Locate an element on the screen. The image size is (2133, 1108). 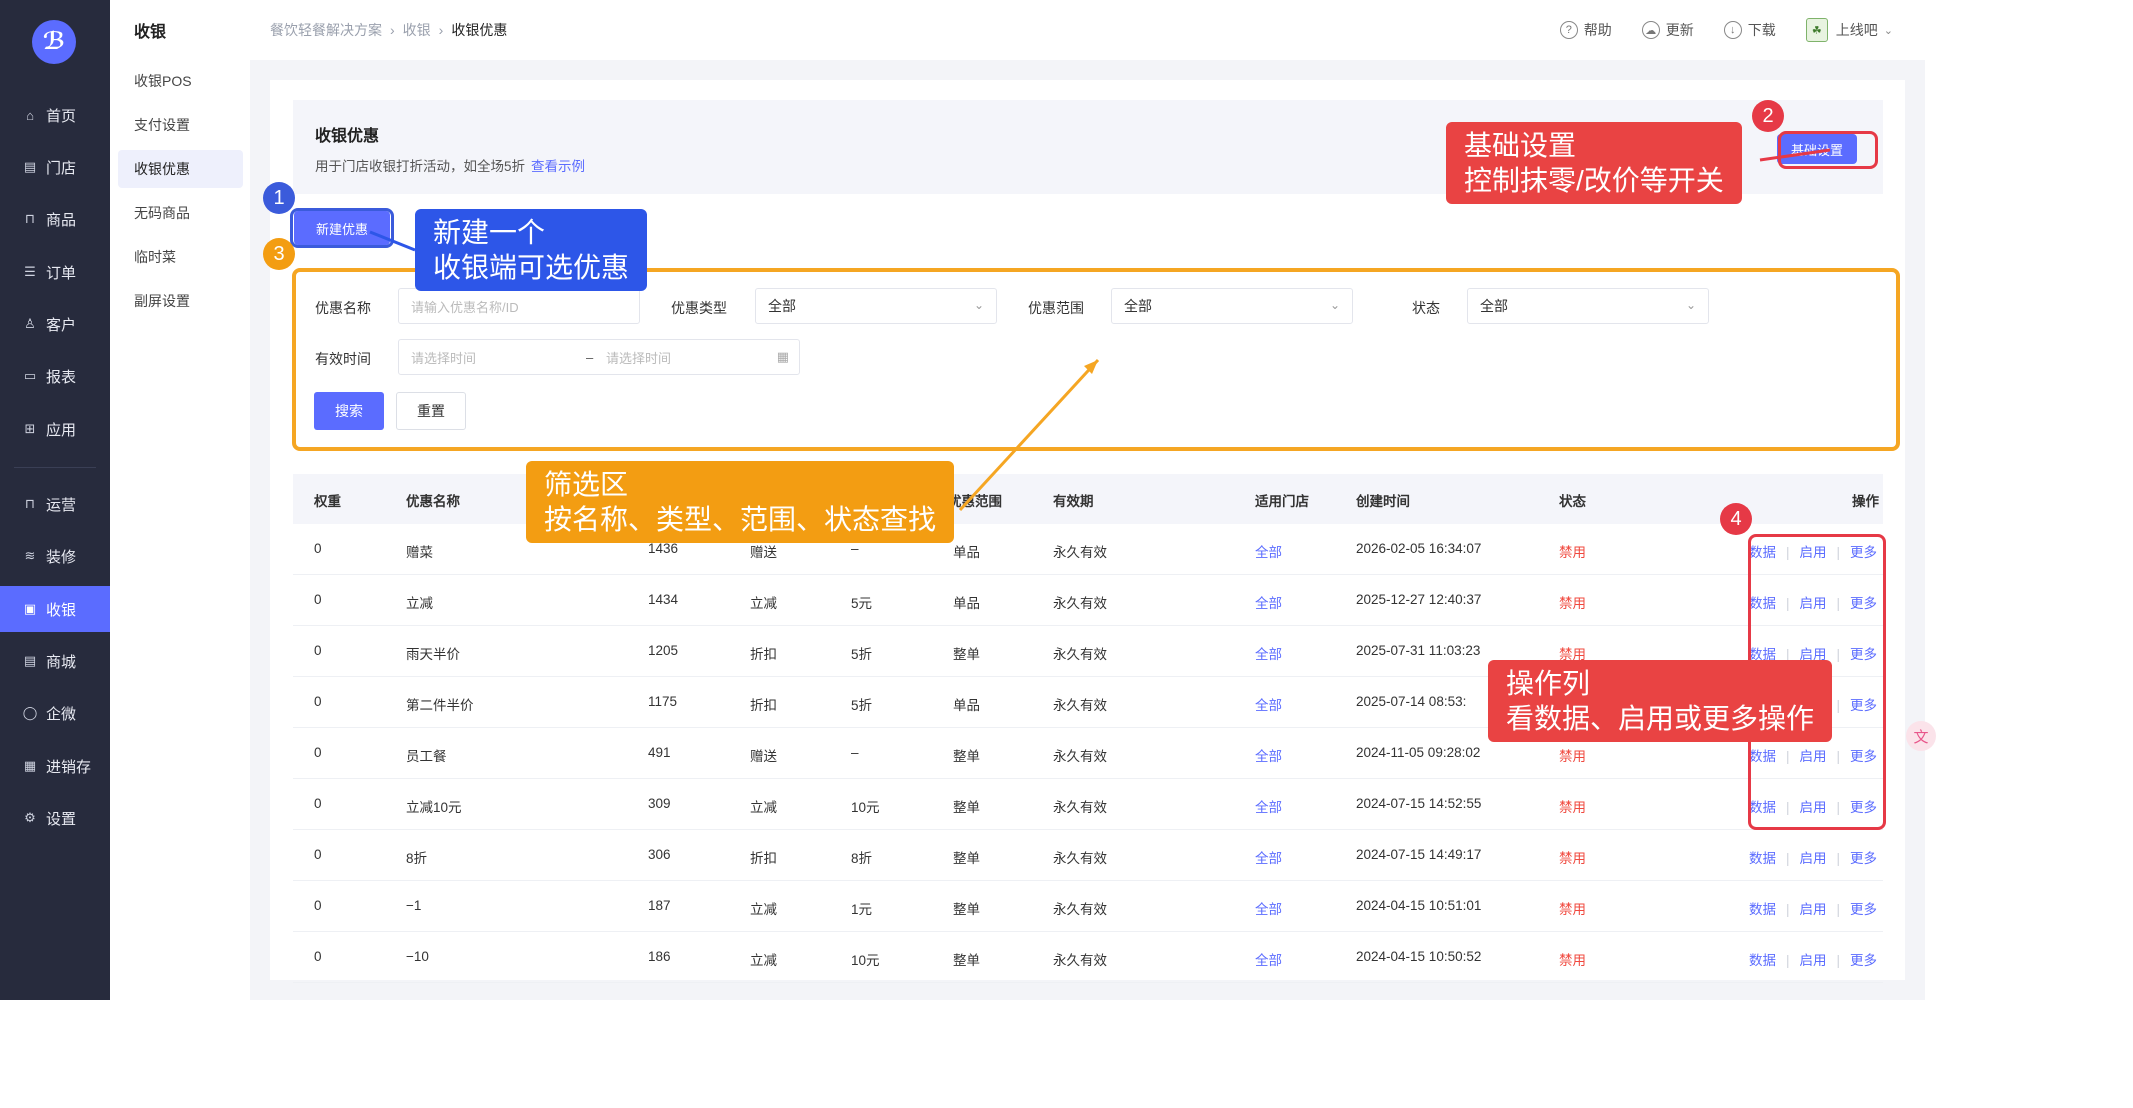
callout-line: 看数据、启用或更多操作 is located at coordinates (1660, 718).